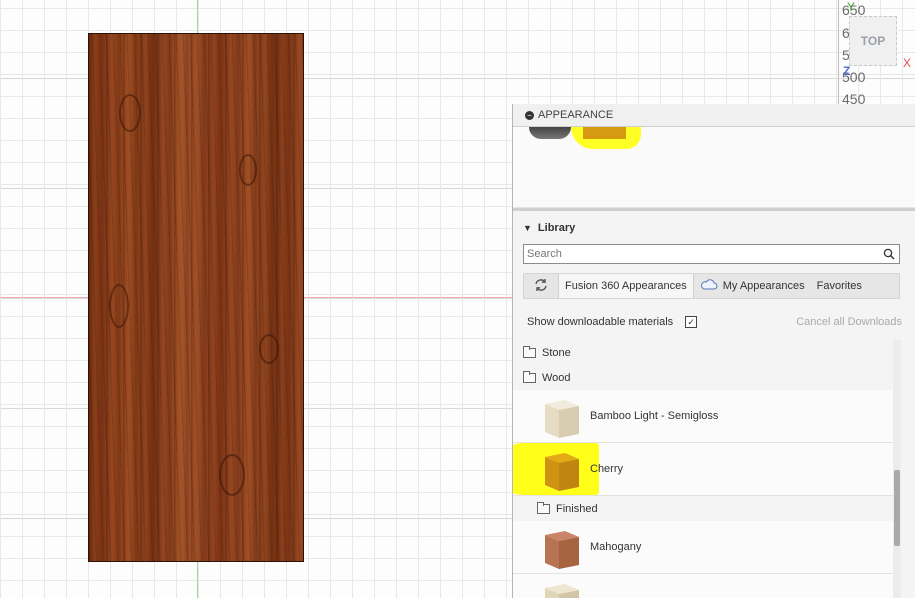  What do you see at coordinates (550, 133) in the screenshot?
I see `in-design-swatch-dark` at bounding box center [550, 133].